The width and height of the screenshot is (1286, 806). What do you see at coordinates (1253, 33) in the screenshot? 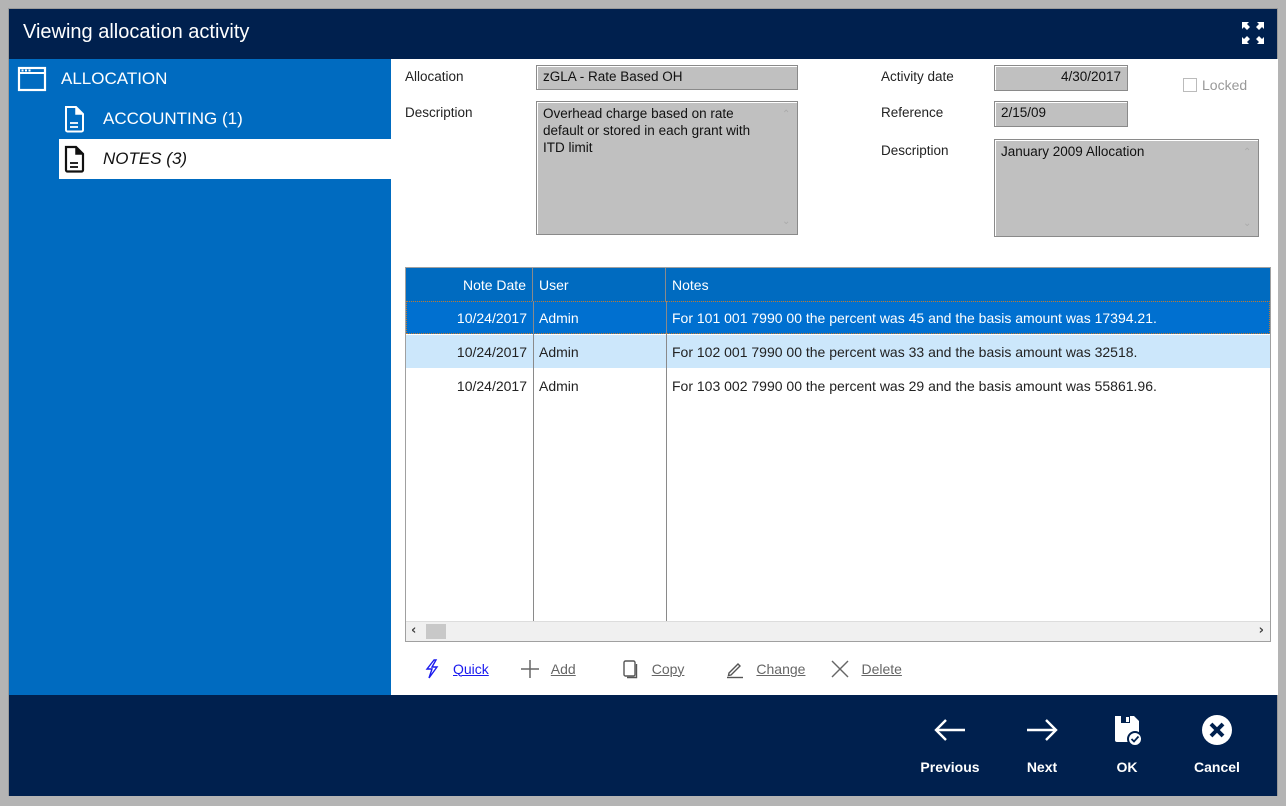
I see `expand-arrows-icon` at bounding box center [1253, 33].